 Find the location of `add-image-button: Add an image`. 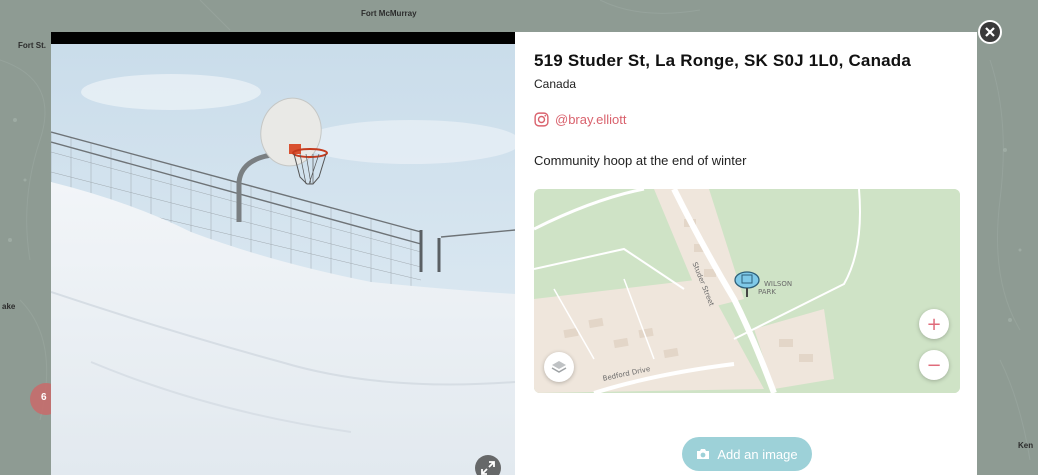

add-image-button: Add an image is located at coordinates (747, 454).